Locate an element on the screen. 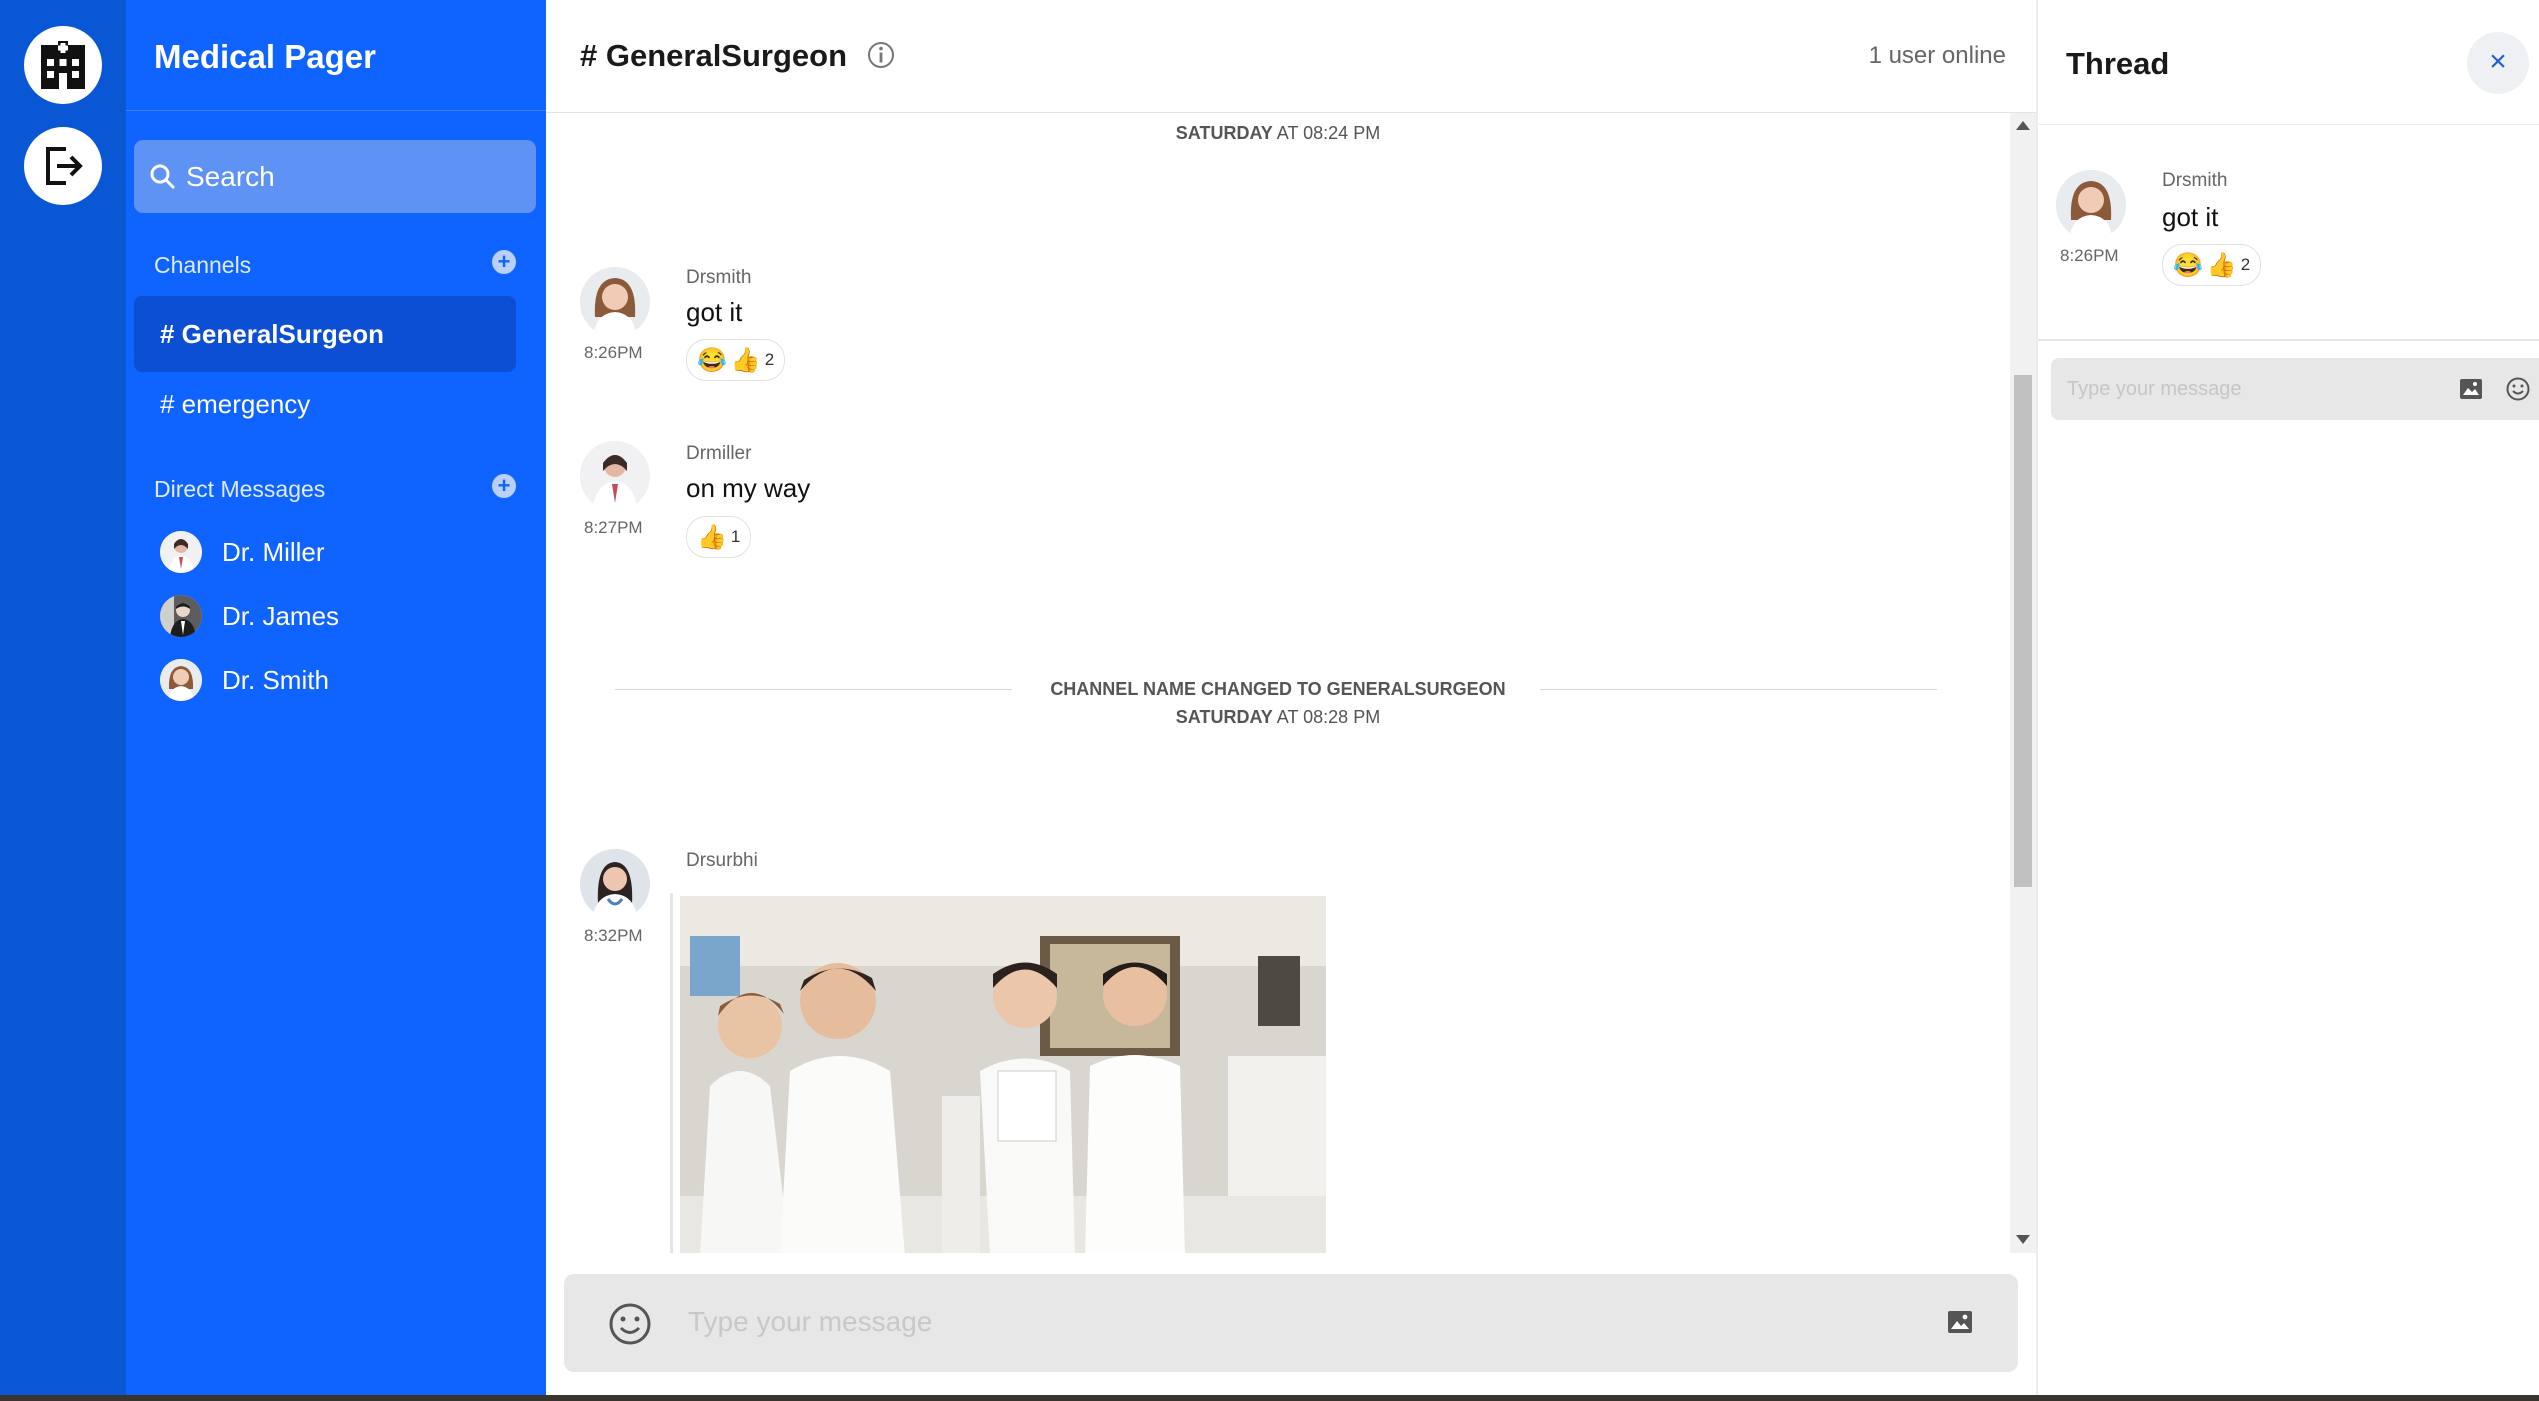 Image resolution: width=2539 pixels, height=1401 pixels. add-channel-icon: + is located at coordinates (504, 262).